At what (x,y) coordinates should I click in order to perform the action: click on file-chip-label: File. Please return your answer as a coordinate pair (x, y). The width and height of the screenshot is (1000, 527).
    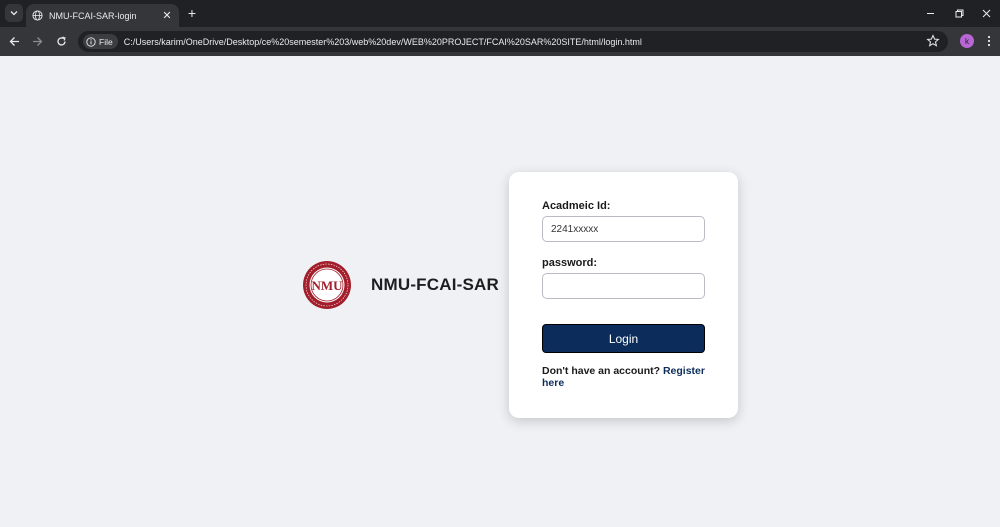
    Looking at the image, I should click on (106, 41).